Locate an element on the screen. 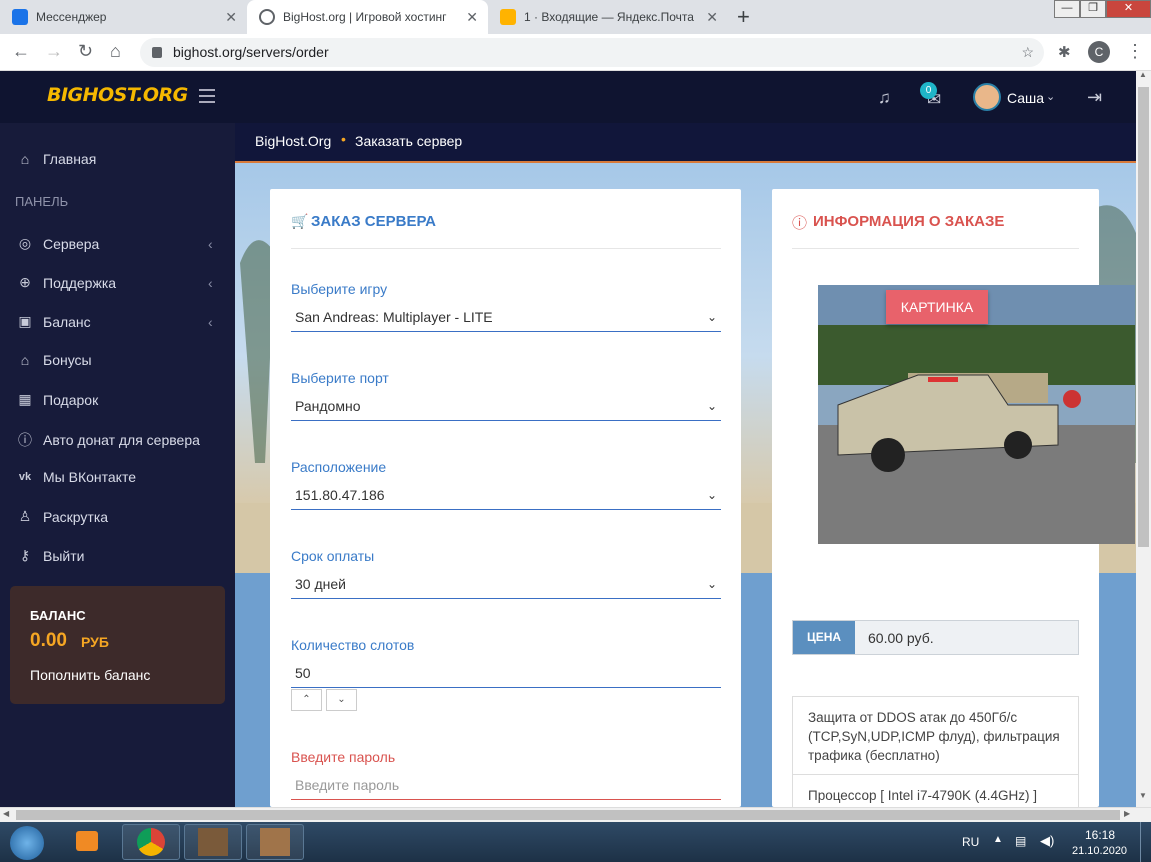 Image resolution: width=1151 pixels, height=862 pixels. sidebar-section-label: ПАНЕЛЬ is located at coordinates (42, 201).